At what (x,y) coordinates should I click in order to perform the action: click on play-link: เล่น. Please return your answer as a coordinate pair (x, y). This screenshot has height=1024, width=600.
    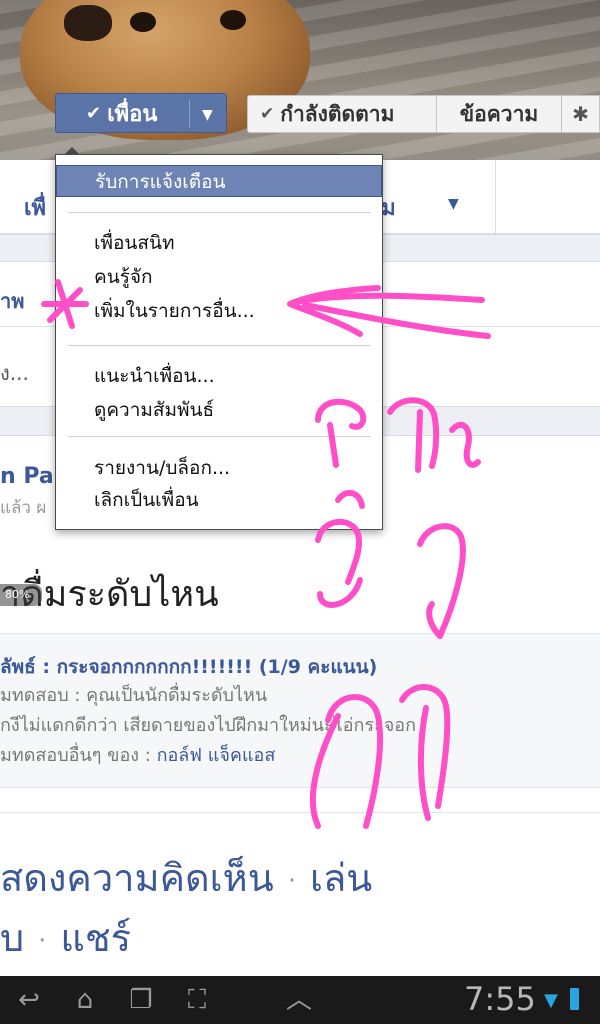
    Looking at the image, I should click on (341, 878).